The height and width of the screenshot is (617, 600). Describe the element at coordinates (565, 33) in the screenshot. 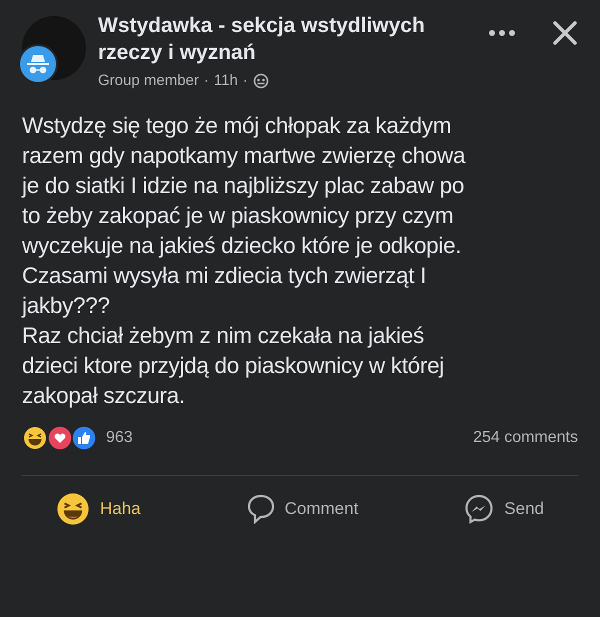

I see `close-button` at that location.